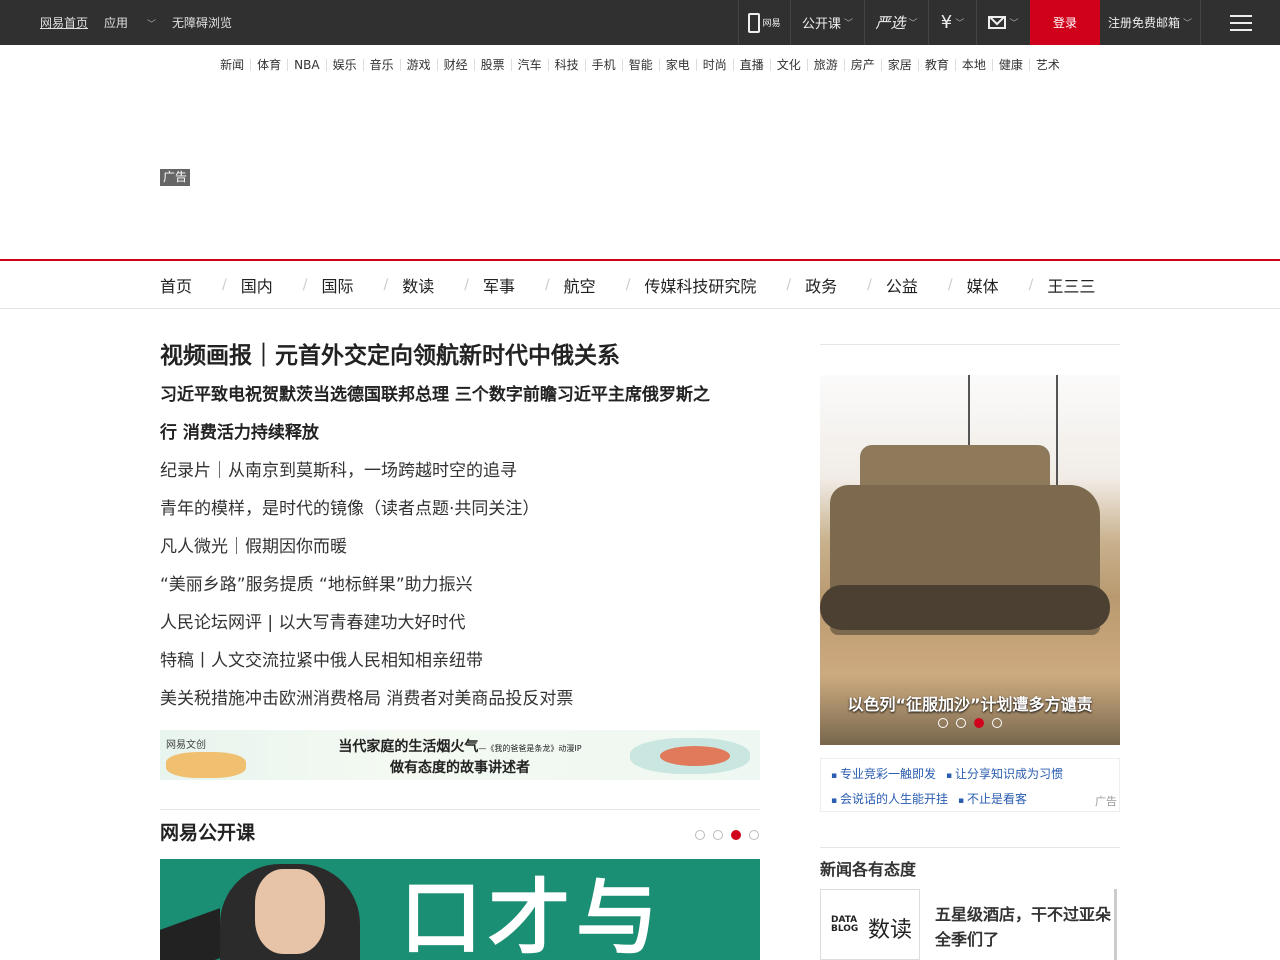 This screenshot has width=1280, height=960. Describe the element at coordinates (603, 65) in the screenshot. I see `channel-link: 手机` at that location.